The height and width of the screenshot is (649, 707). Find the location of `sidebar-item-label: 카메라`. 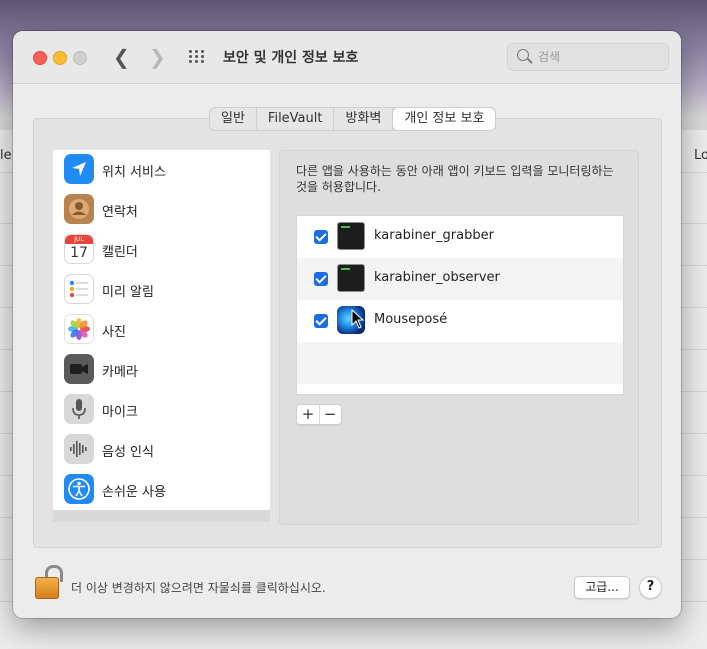

sidebar-item-label: 카메라 is located at coordinates (120, 372).